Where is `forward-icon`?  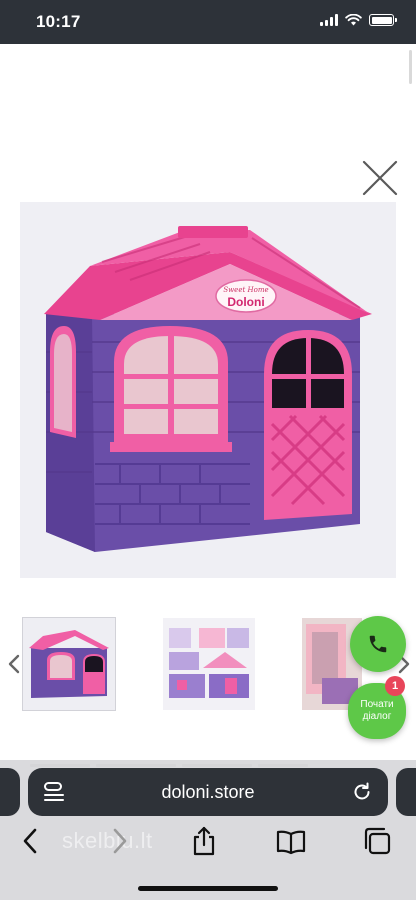 forward-icon is located at coordinates (120, 841).